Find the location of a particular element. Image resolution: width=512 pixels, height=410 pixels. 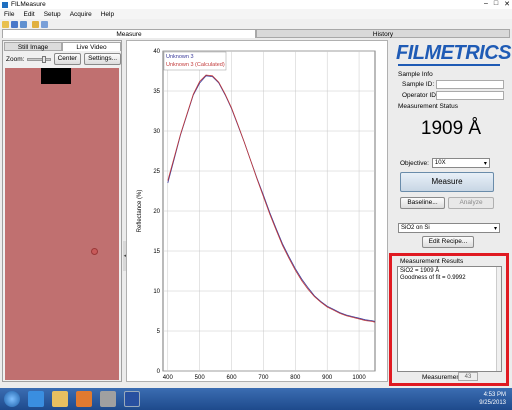

recipe-value: SiO2 on Si is located at coordinates (415, 228).